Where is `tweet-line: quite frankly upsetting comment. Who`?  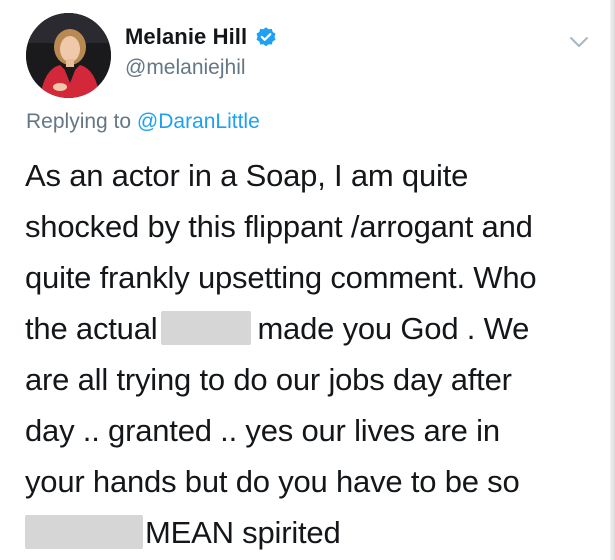 tweet-line: quite frankly upsetting comment. Who is located at coordinates (281, 277).